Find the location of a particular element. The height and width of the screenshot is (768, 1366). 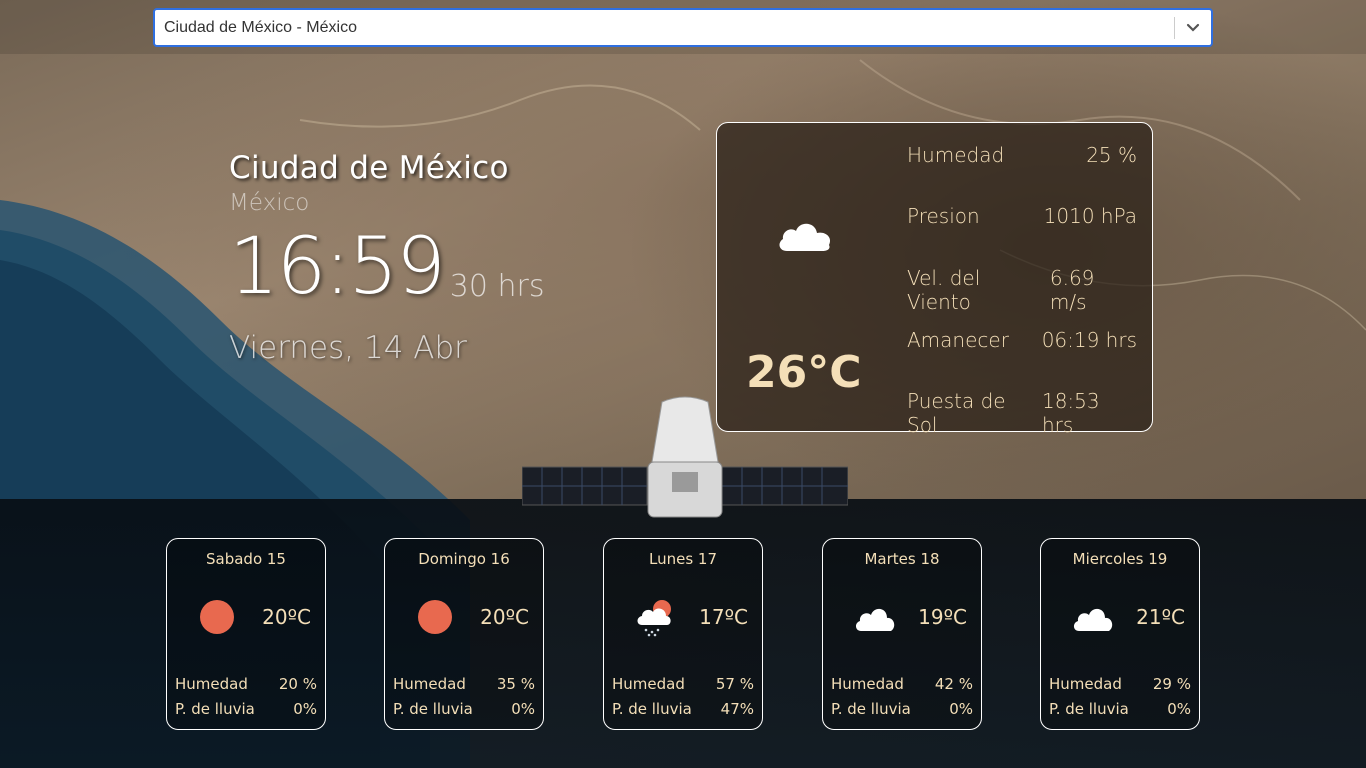

detail-sunrise: Amanecer 06:19 hrs is located at coordinates (1022, 340).